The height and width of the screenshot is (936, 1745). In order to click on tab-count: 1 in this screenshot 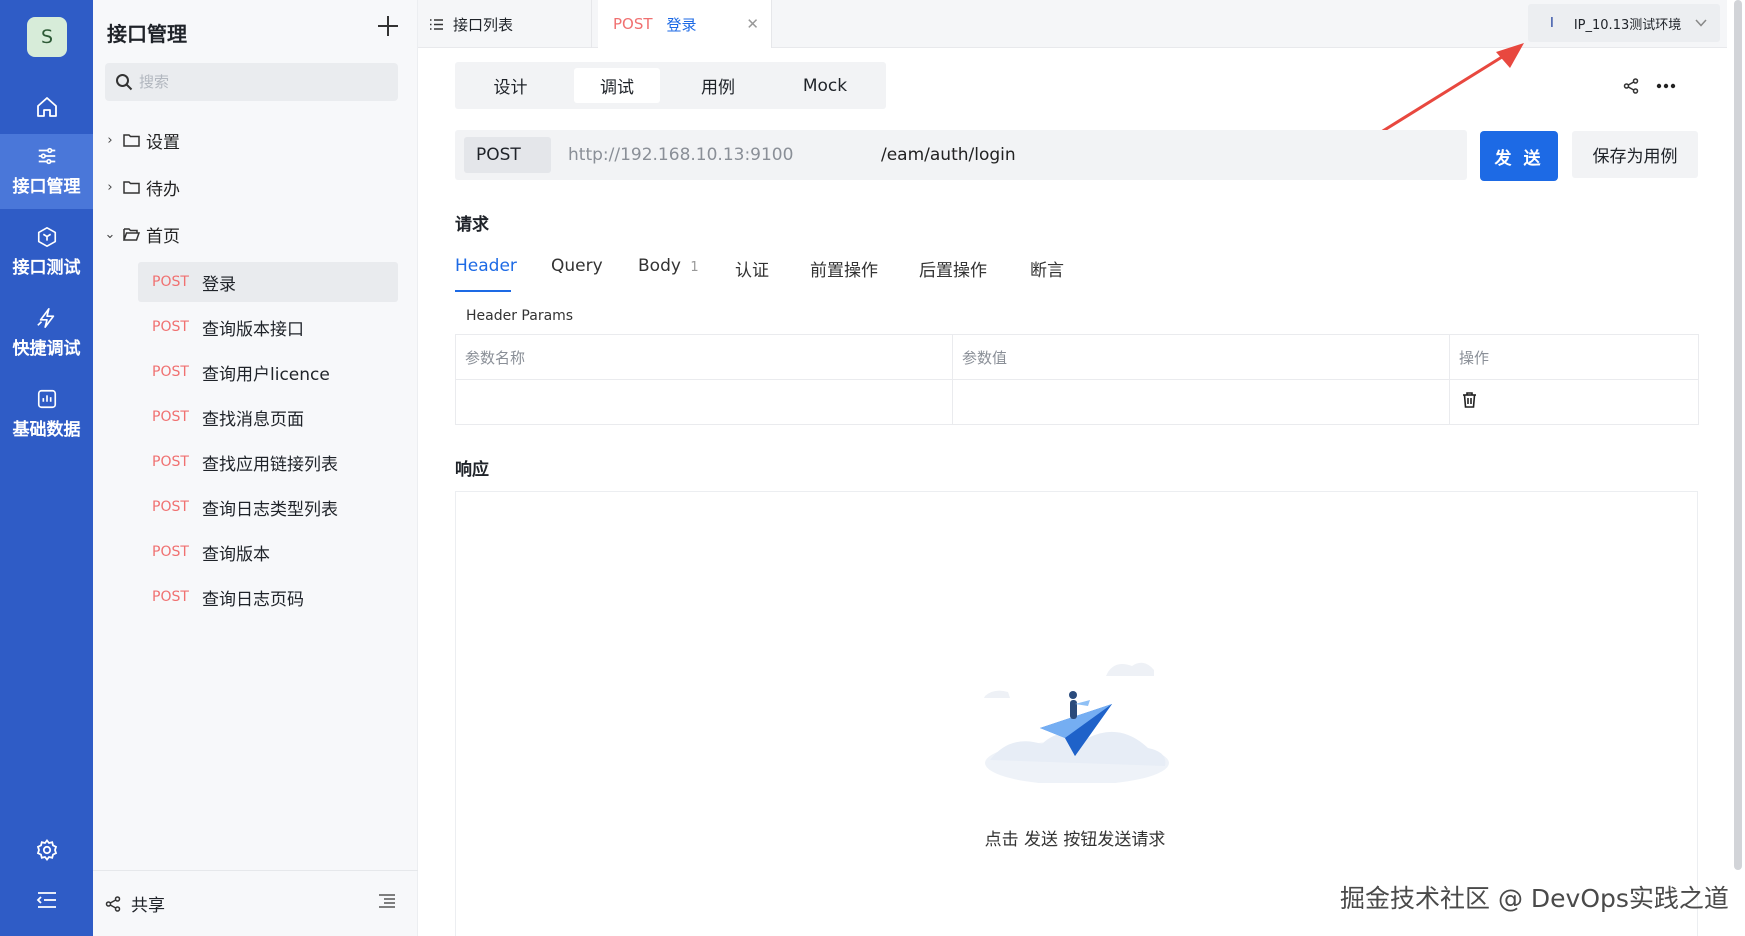, I will do `click(694, 267)`.